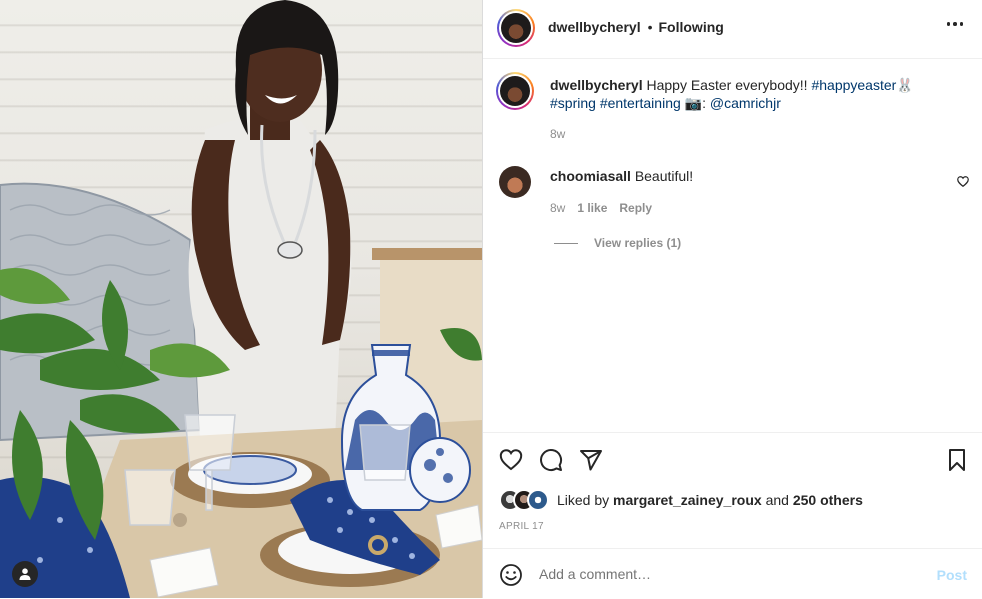  What do you see at coordinates (664, 176) in the screenshot?
I see `comment-text: Beautiful!` at bounding box center [664, 176].